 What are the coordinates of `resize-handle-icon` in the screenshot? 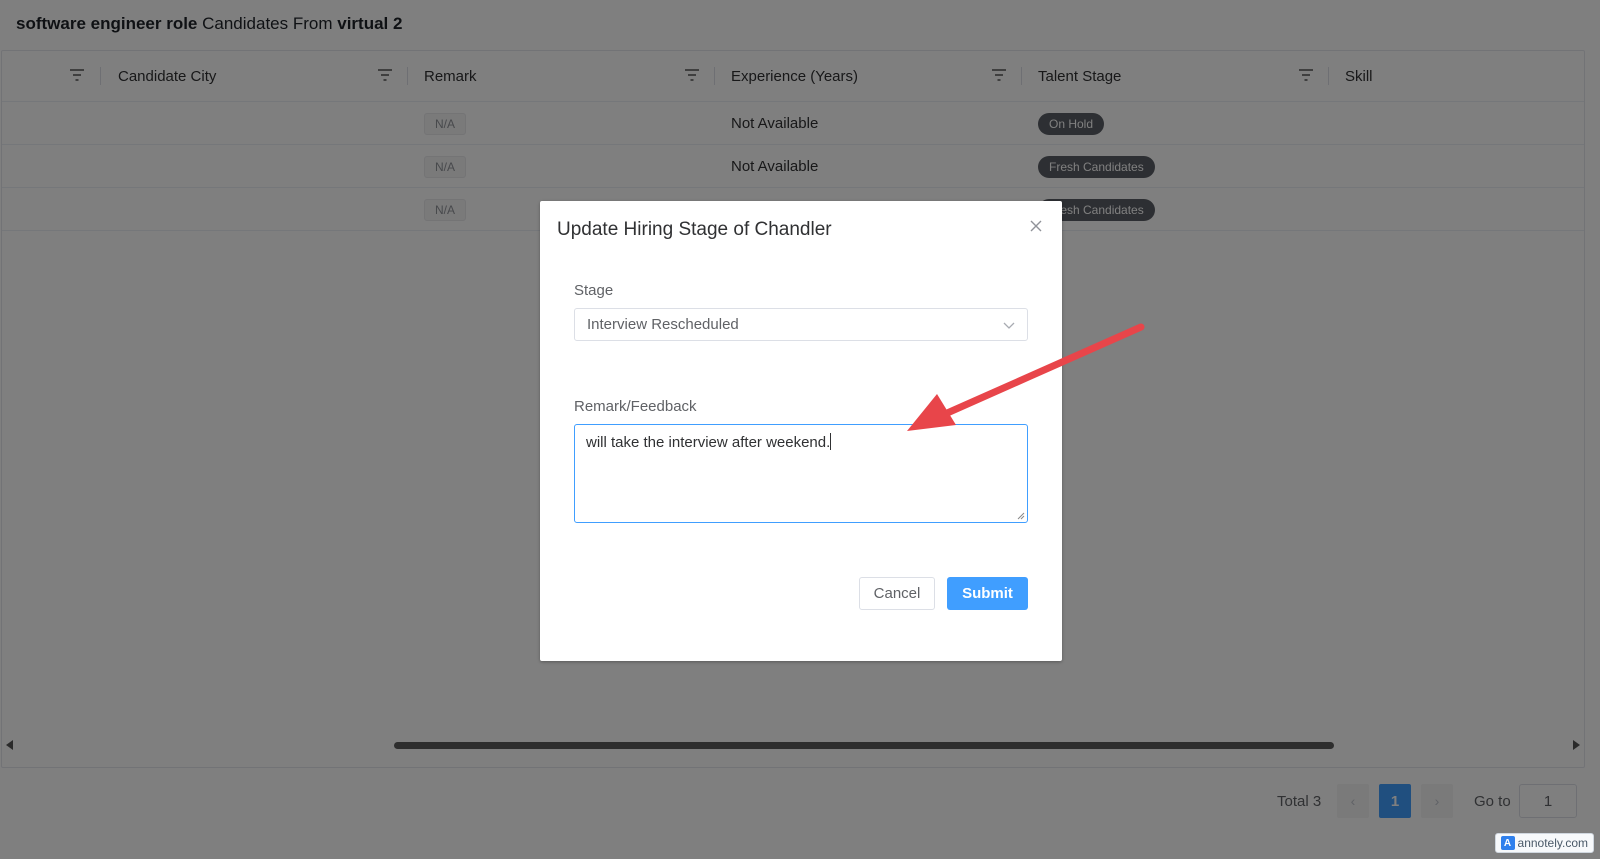 It's located at (1021, 516).